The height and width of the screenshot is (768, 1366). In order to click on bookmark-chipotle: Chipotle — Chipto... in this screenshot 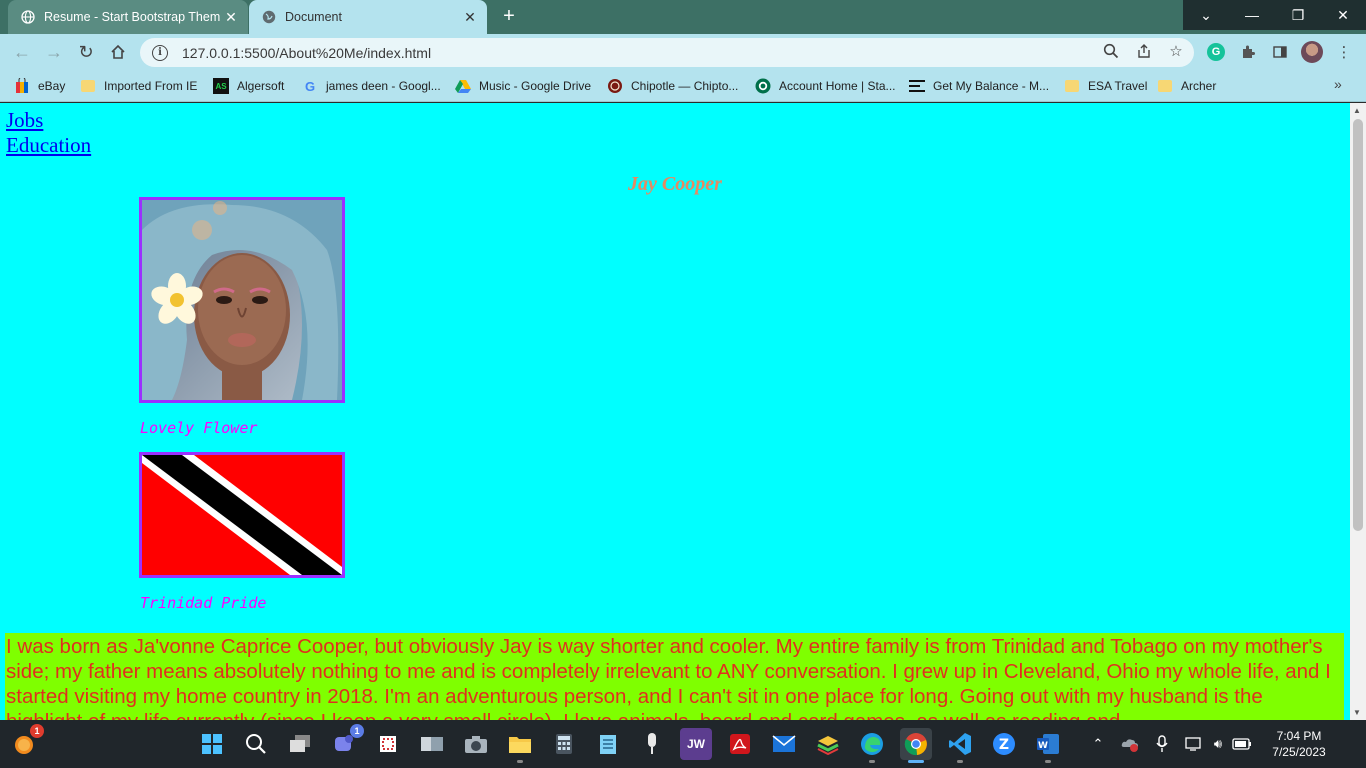, I will do `click(672, 86)`.